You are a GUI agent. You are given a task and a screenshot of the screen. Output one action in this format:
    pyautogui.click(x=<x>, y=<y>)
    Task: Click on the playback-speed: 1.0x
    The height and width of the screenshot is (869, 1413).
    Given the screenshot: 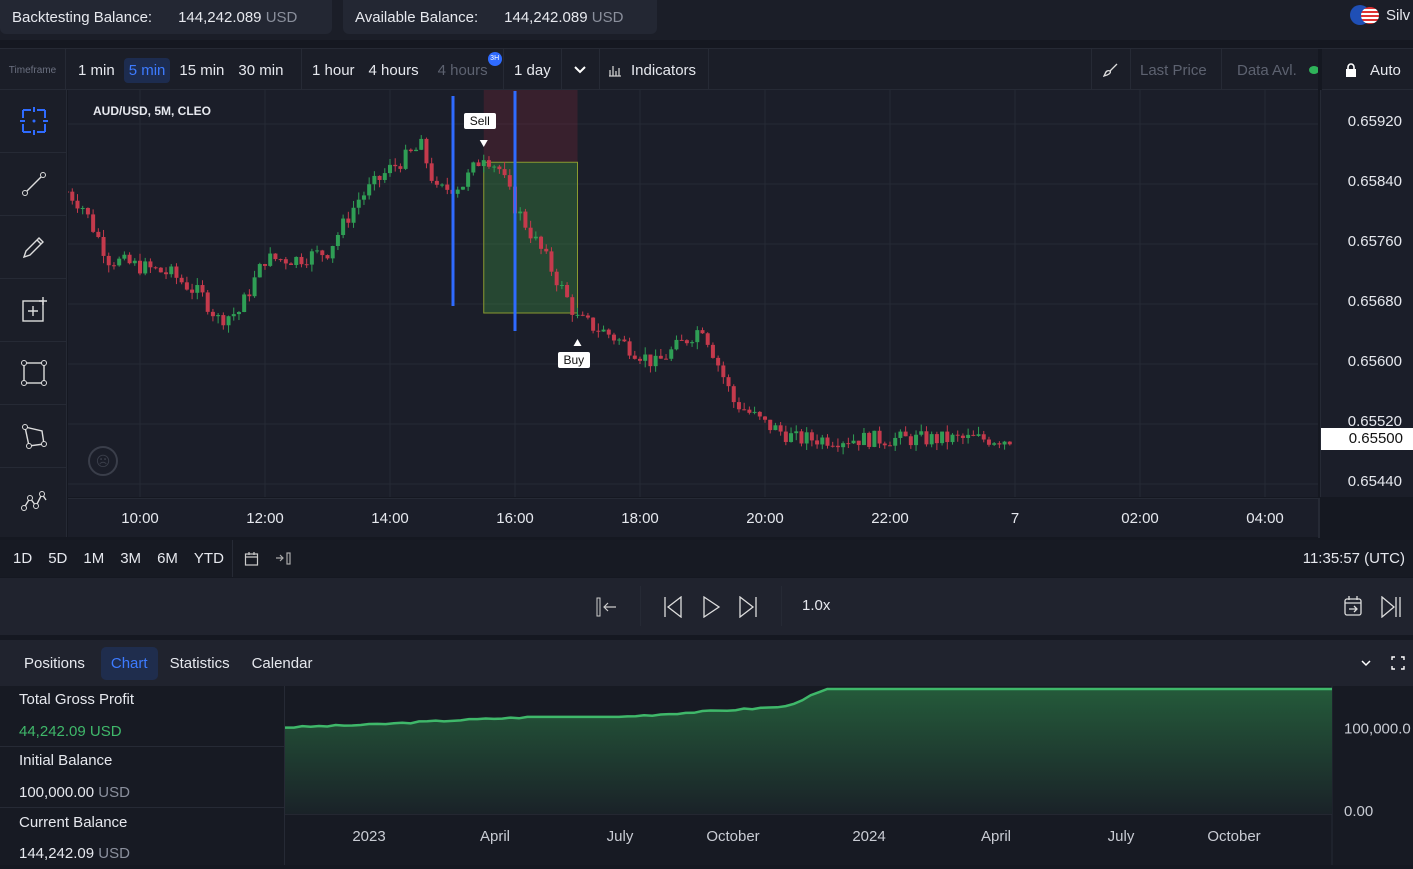 What is the action you would take?
    pyautogui.click(x=816, y=605)
    